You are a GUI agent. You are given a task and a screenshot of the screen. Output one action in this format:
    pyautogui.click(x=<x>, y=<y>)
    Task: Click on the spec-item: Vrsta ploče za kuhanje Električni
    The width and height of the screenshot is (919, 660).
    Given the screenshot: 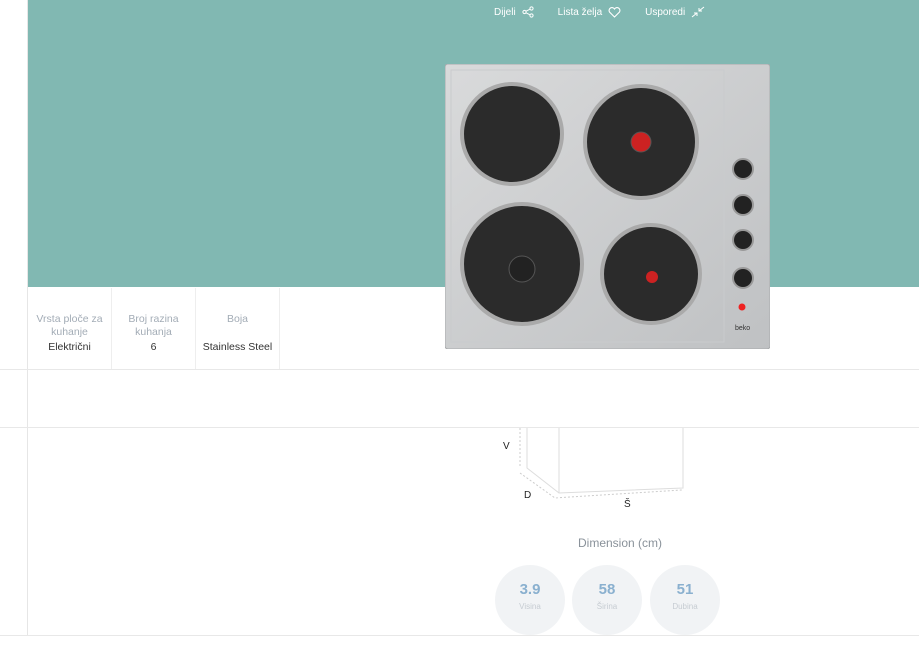 What is the action you would take?
    pyautogui.click(x=70, y=328)
    